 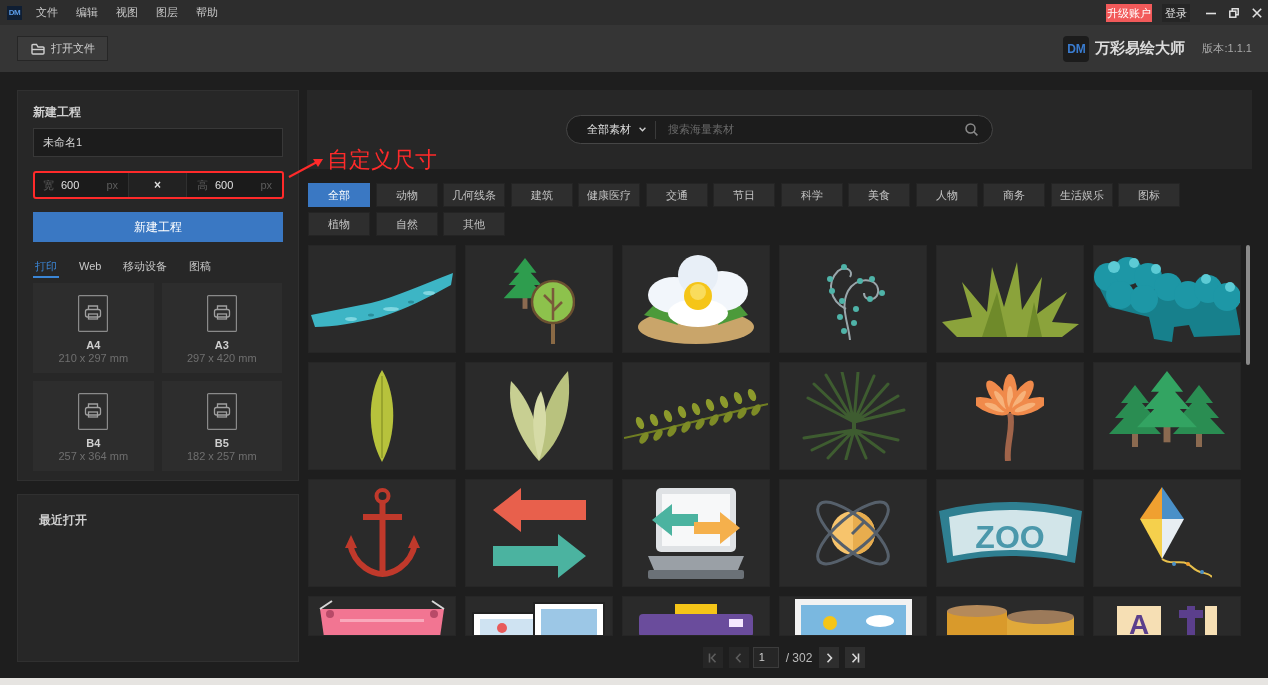 I want to click on scope-dropdown: 全部素材, so click(x=616, y=129).